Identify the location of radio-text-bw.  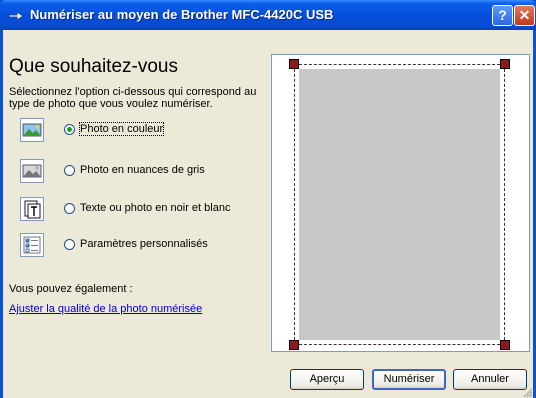
(69, 208).